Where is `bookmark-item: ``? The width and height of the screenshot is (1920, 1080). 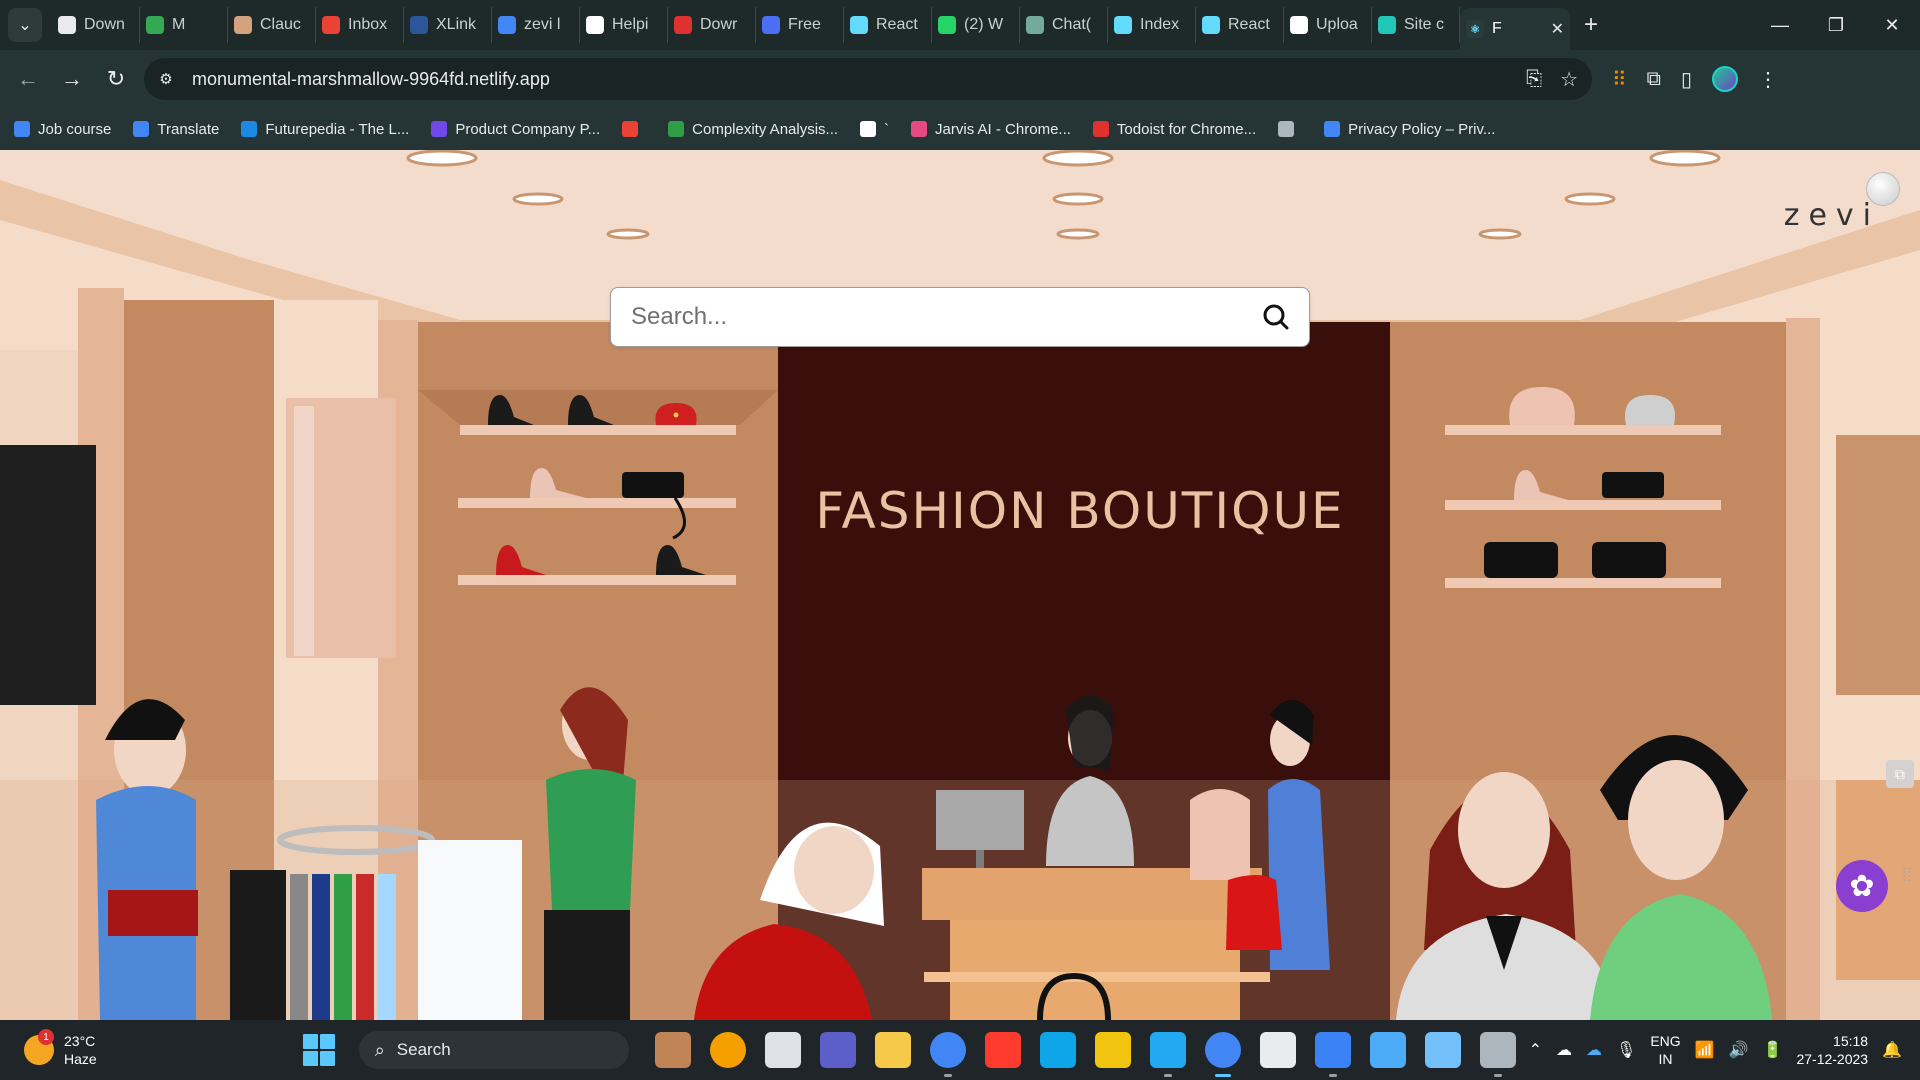
bookmark-item: ` is located at coordinates (874, 129).